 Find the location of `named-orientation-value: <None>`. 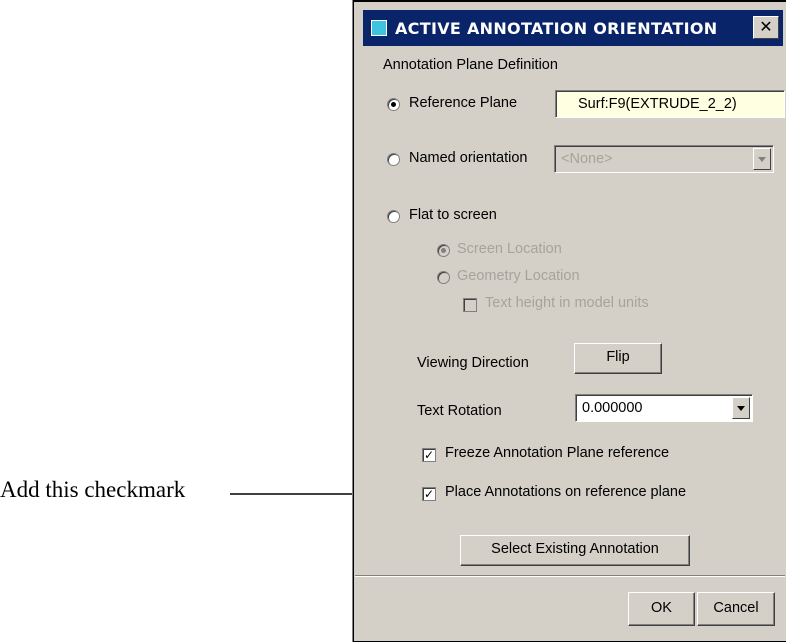

named-orientation-value: <None> is located at coordinates (587, 159).